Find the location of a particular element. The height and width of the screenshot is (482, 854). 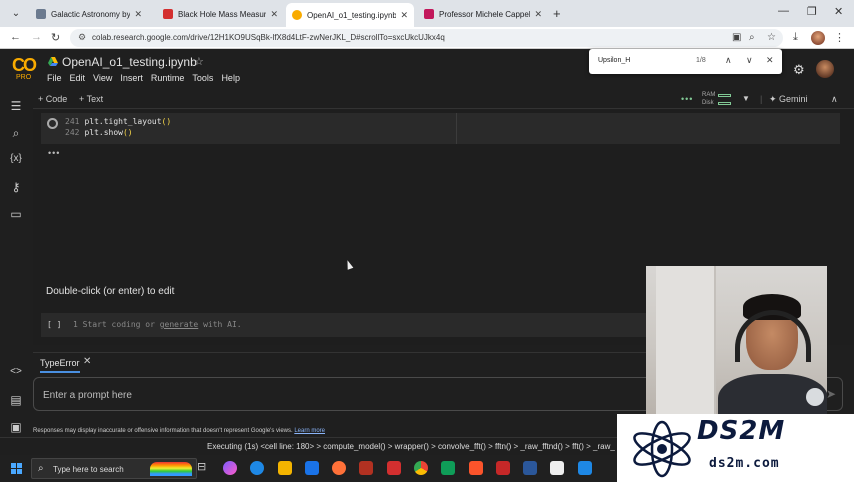

bookmark-star-icon: ☆ is located at coordinates (771, 37).